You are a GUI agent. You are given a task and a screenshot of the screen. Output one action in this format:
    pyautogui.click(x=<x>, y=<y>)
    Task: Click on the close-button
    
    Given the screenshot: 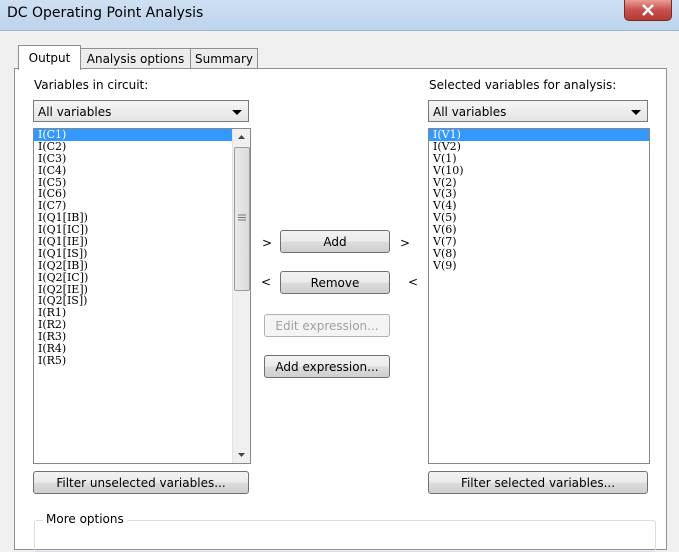 What is the action you would take?
    pyautogui.click(x=648, y=10)
    